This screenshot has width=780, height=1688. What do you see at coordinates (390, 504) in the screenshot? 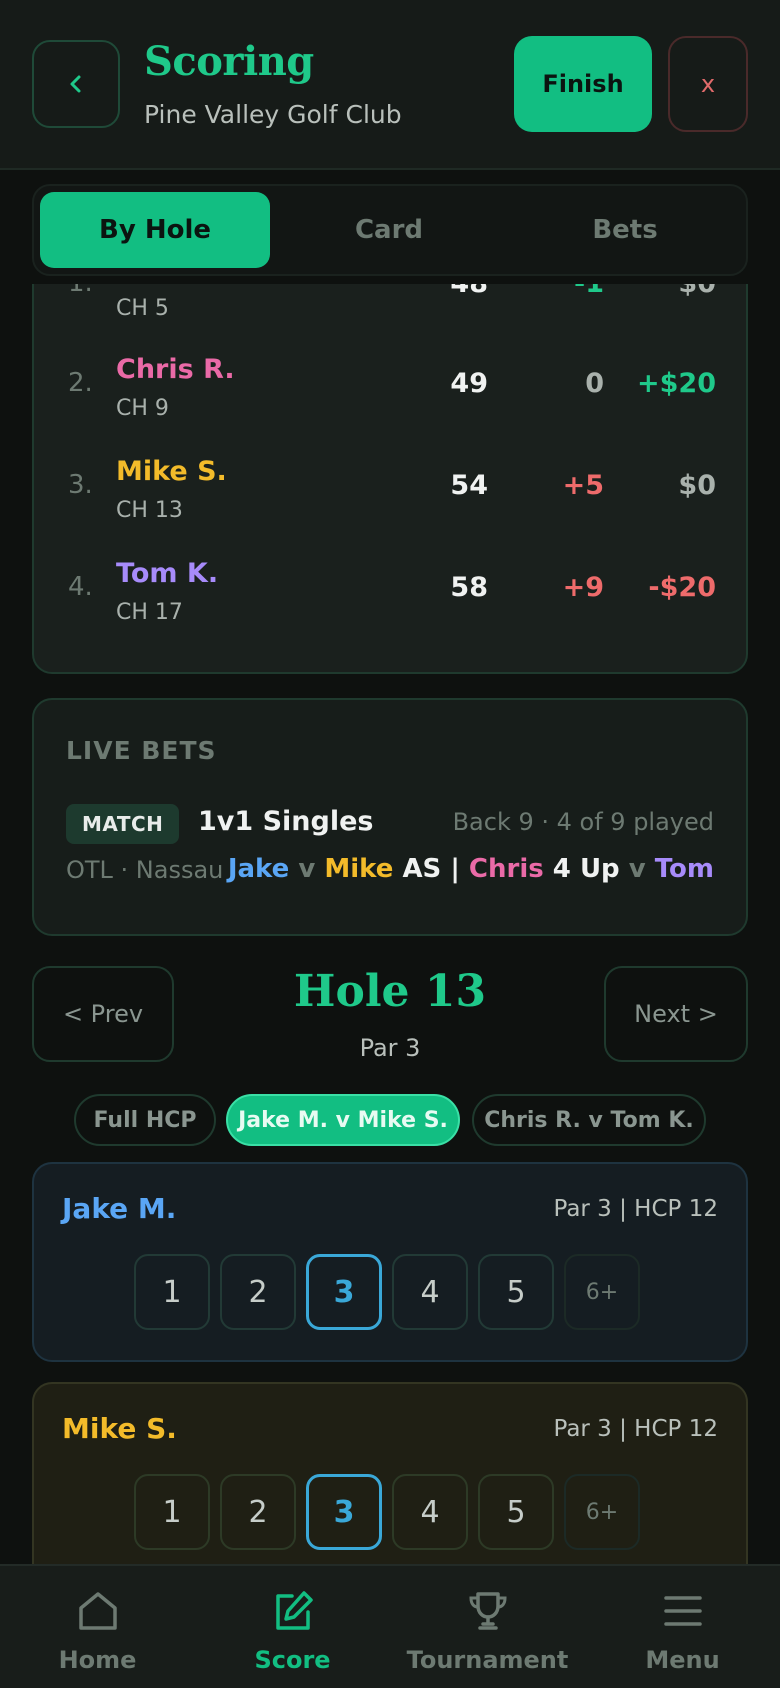
I see `leaderboard-row: 3. Mike S. CH 13 54 +5 $0` at bounding box center [390, 504].